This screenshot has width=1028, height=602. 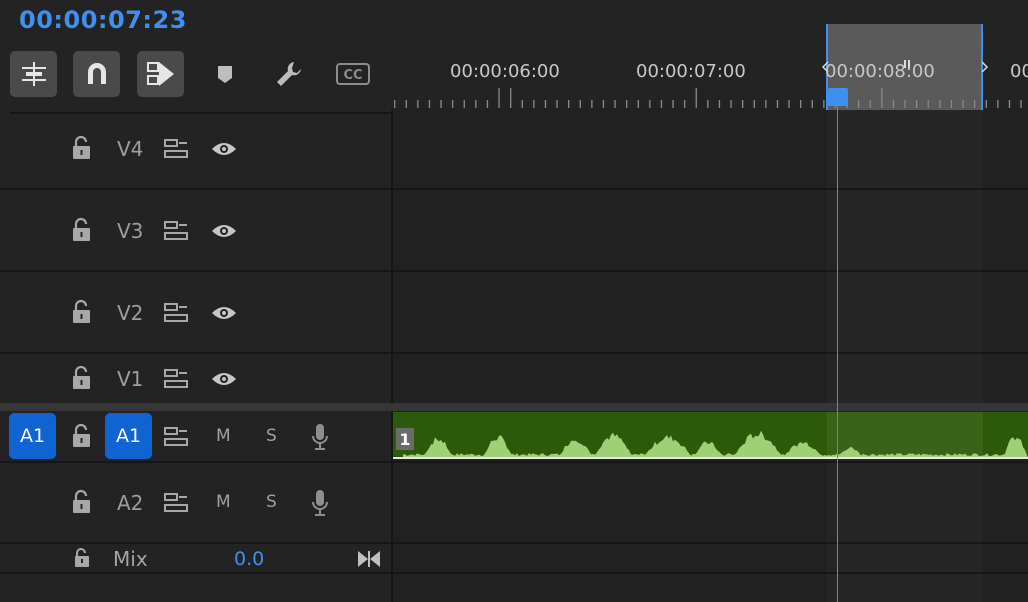 I want to click on header-divider, so click(x=392, y=356).